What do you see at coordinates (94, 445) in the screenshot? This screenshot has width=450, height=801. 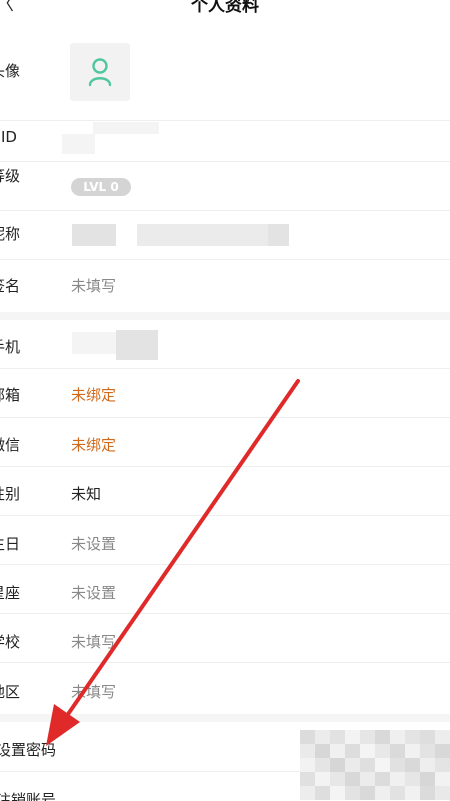 I see `wechat-value: 未绑定` at bounding box center [94, 445].